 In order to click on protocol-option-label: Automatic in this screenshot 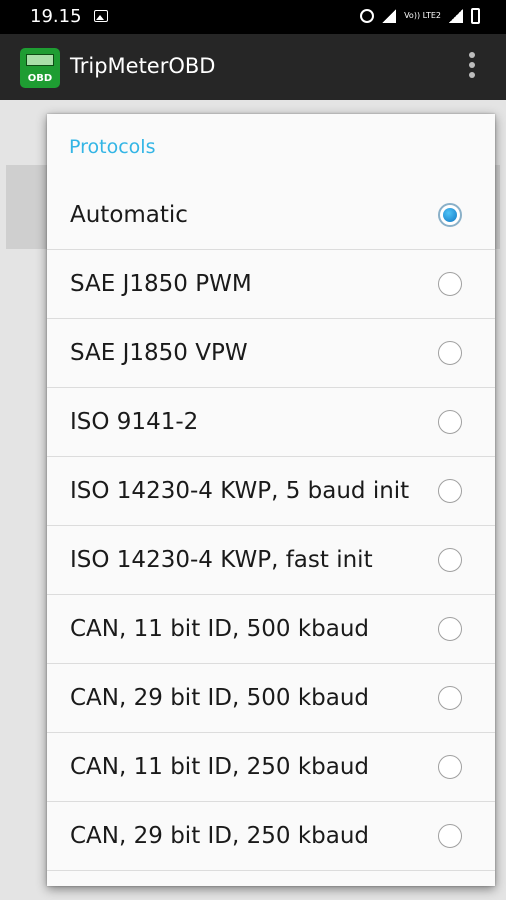, I will do `click(129, 215)`.